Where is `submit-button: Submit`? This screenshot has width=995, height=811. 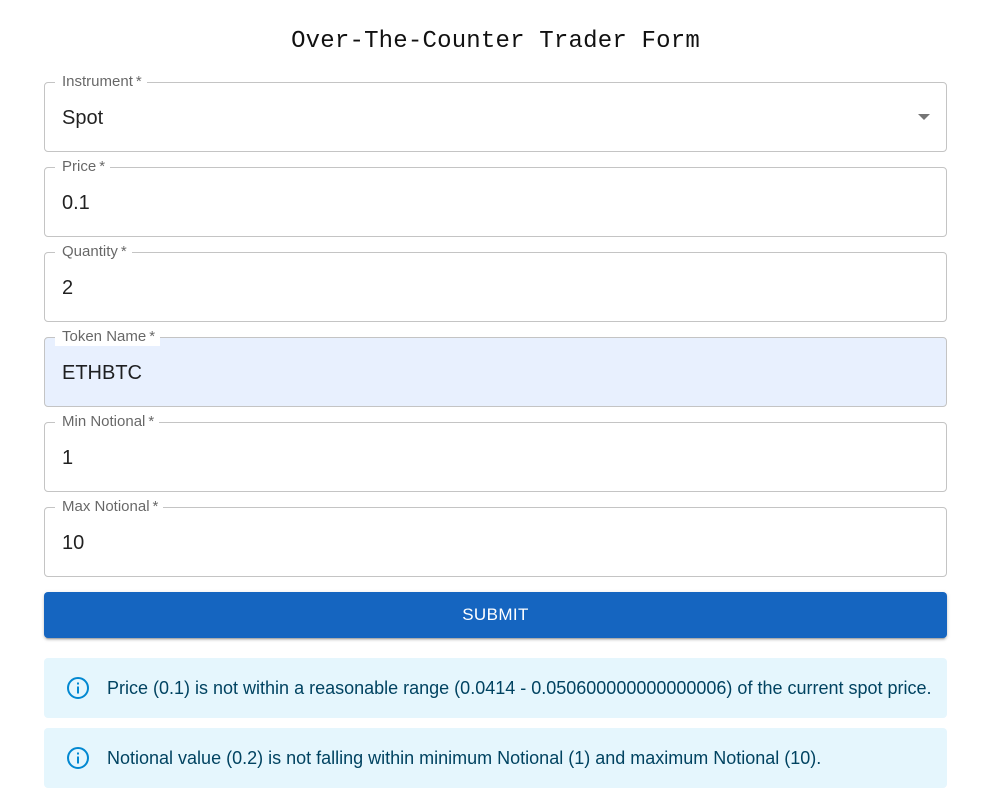
submit-button: Submit is located at coordinates (495, 615).